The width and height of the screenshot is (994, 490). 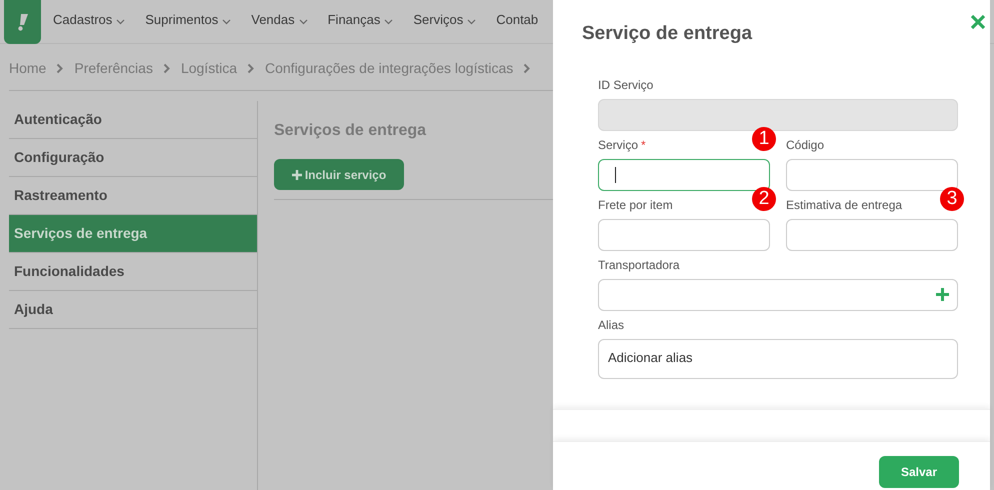 What do you see at coordinates (27, 68) in the screenshot?
I see `breadcrumb-link: Home` at bounding box center [27, 68].